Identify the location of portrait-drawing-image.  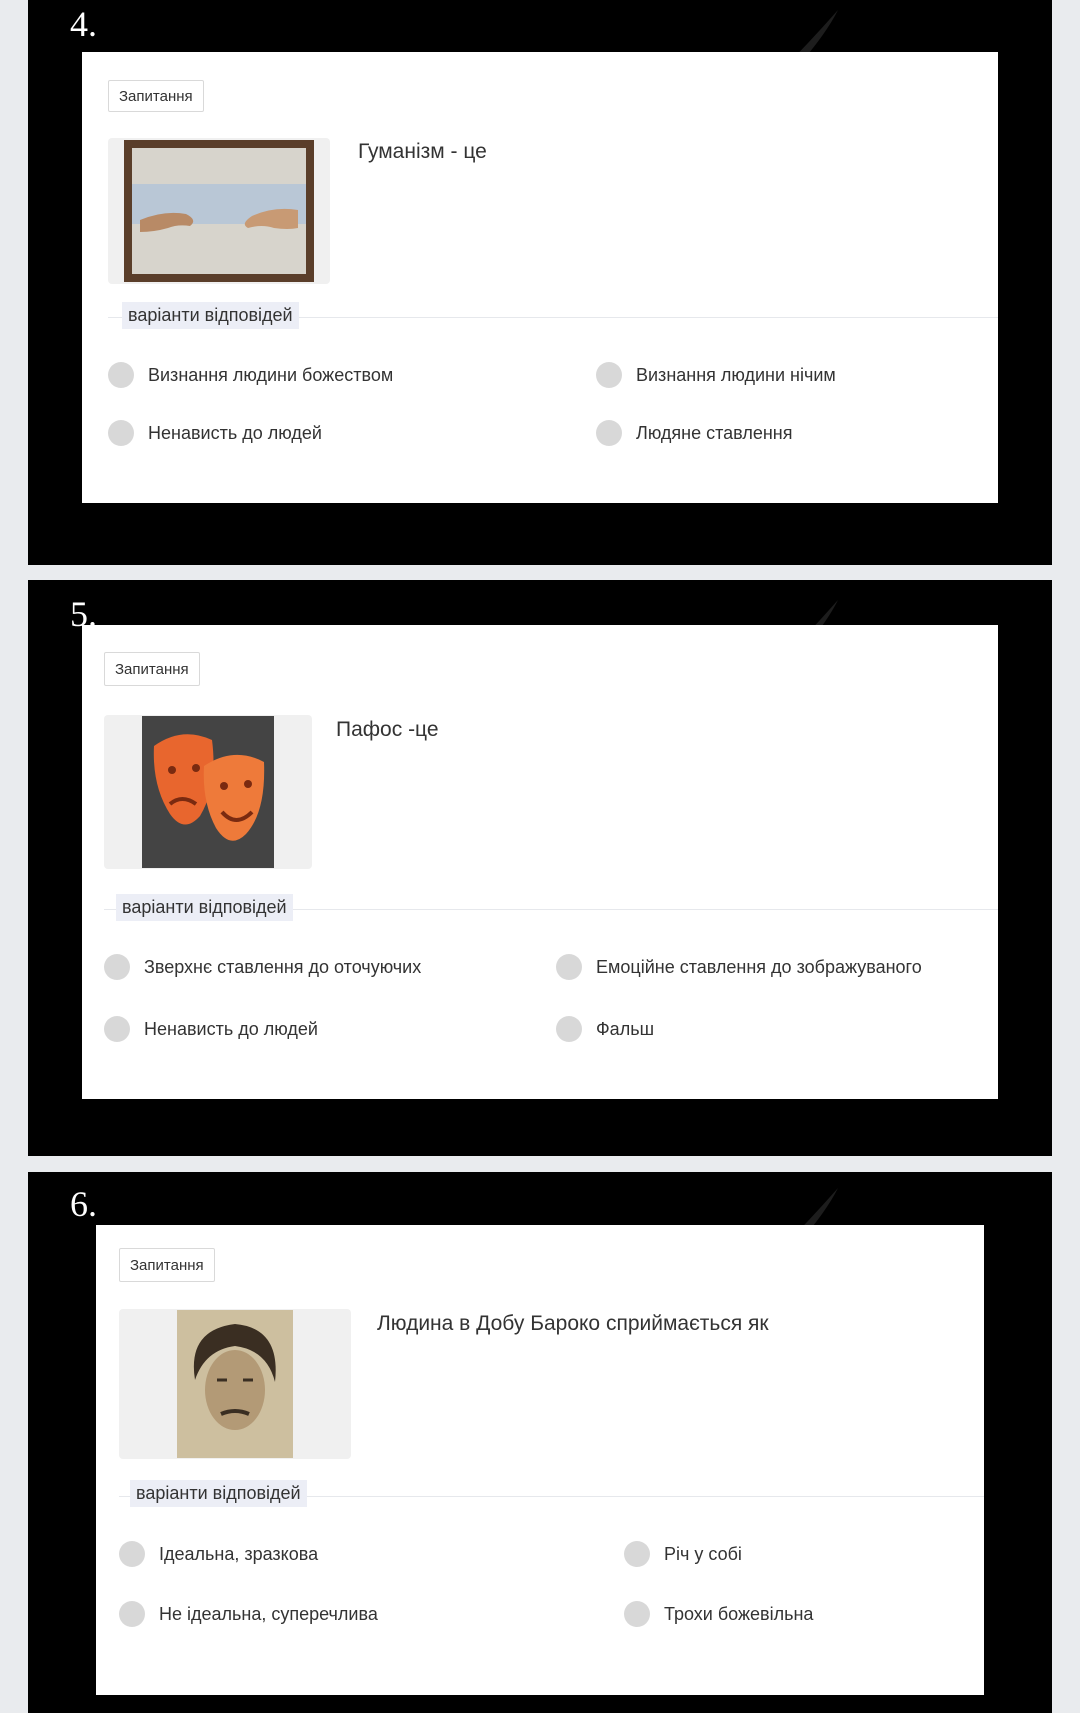
(235, 1384).